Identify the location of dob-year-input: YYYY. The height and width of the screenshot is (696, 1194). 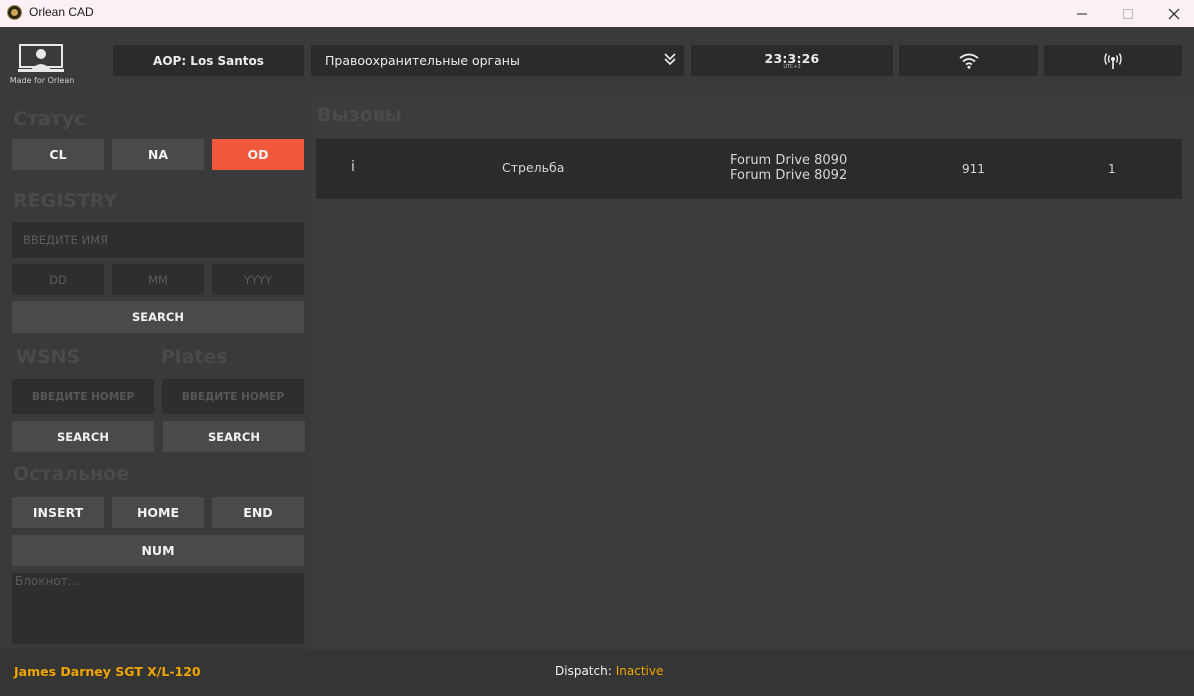
(258, 279).